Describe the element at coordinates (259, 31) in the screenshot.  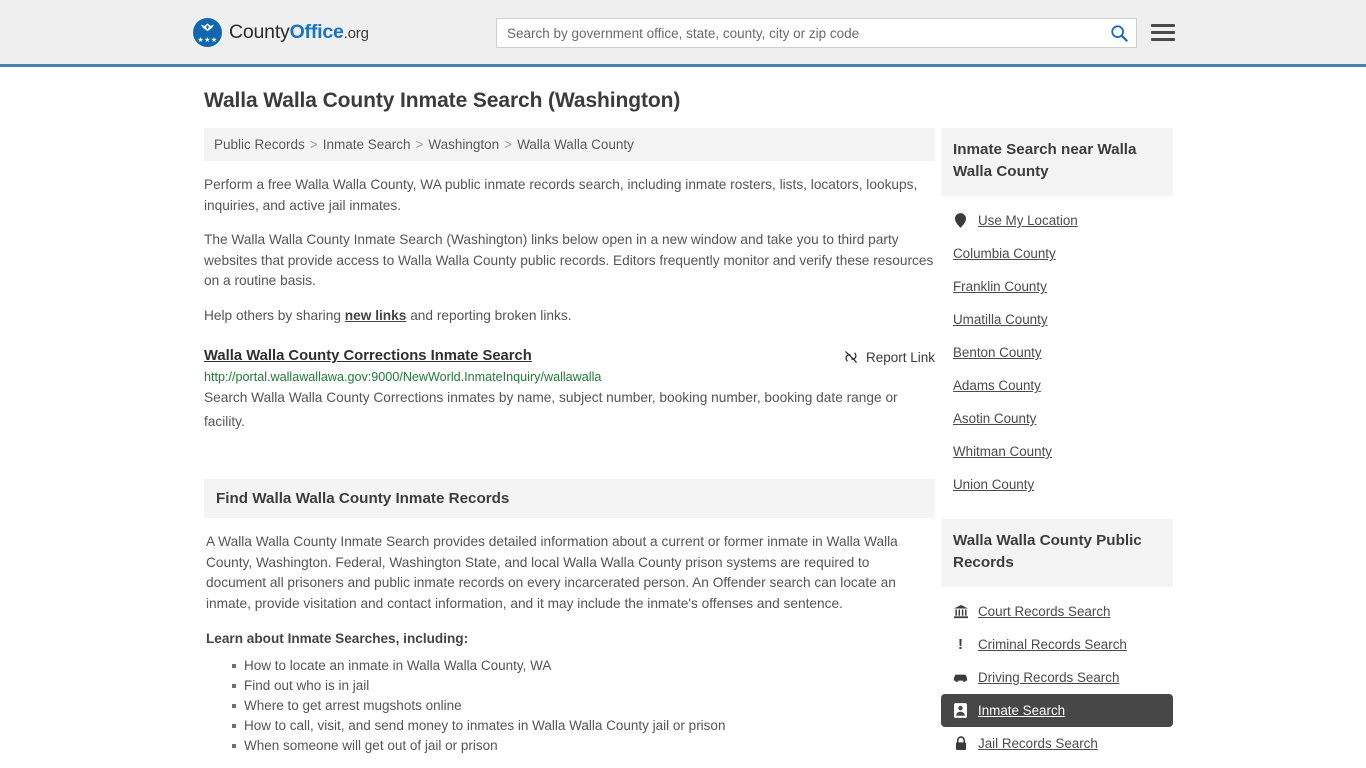
I see `logo-text-county: County` at that location.